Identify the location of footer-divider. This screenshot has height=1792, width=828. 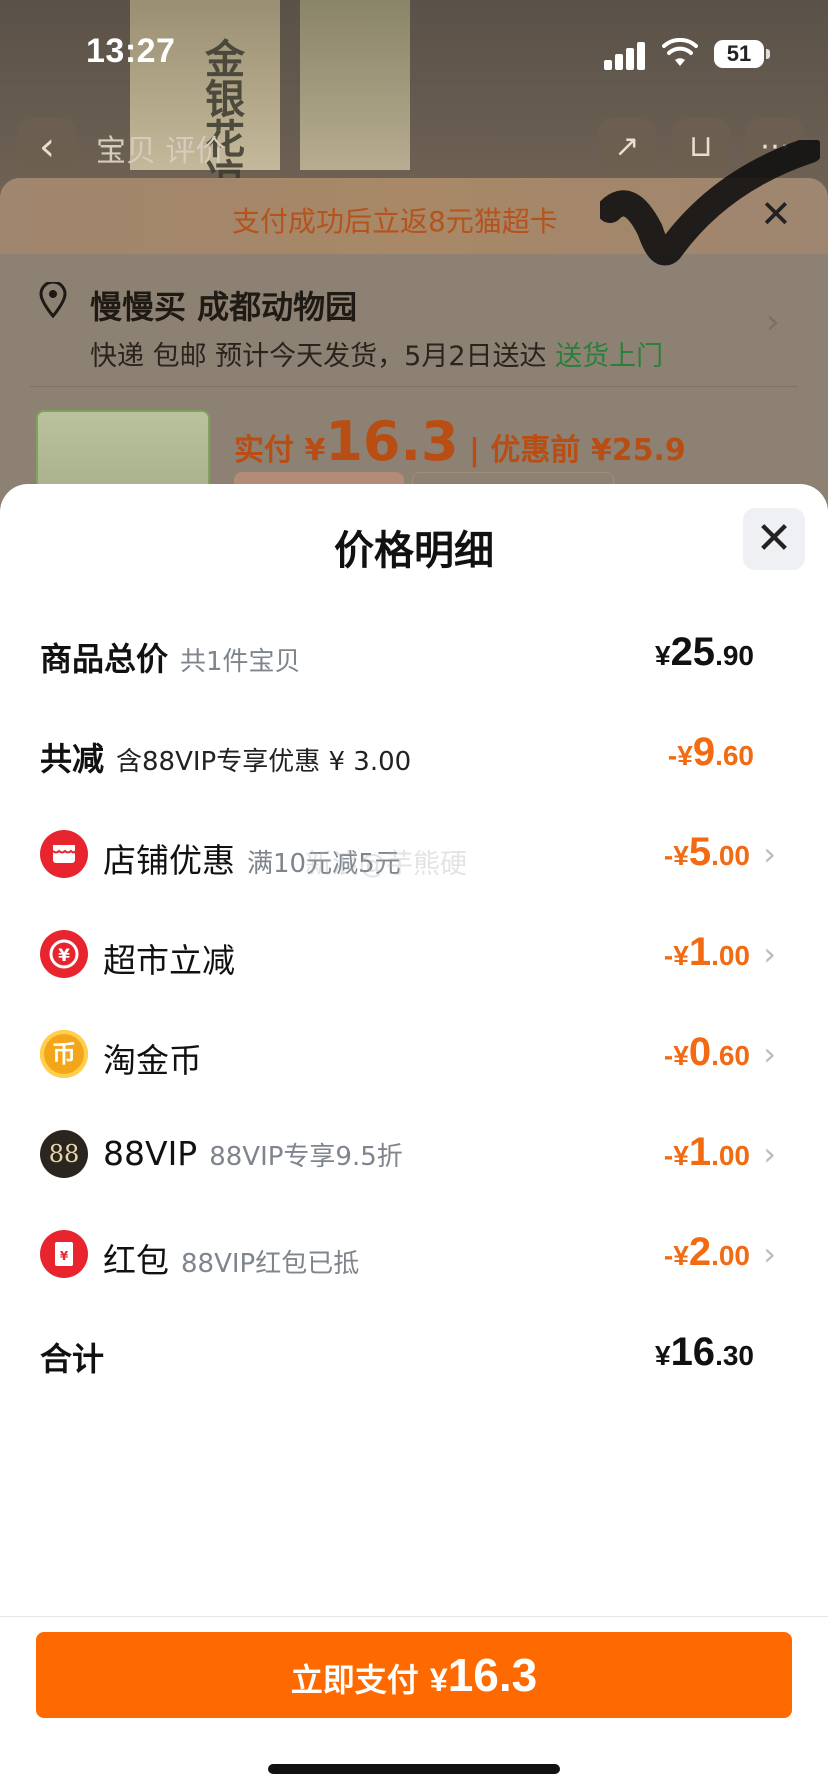
(414, 1616).